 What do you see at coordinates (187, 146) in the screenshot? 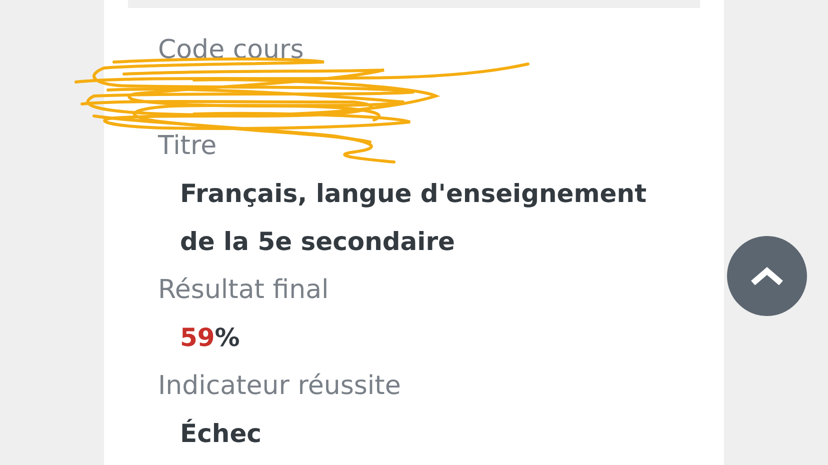
I see `field-label: Titre` at bounding box center [187, 146].